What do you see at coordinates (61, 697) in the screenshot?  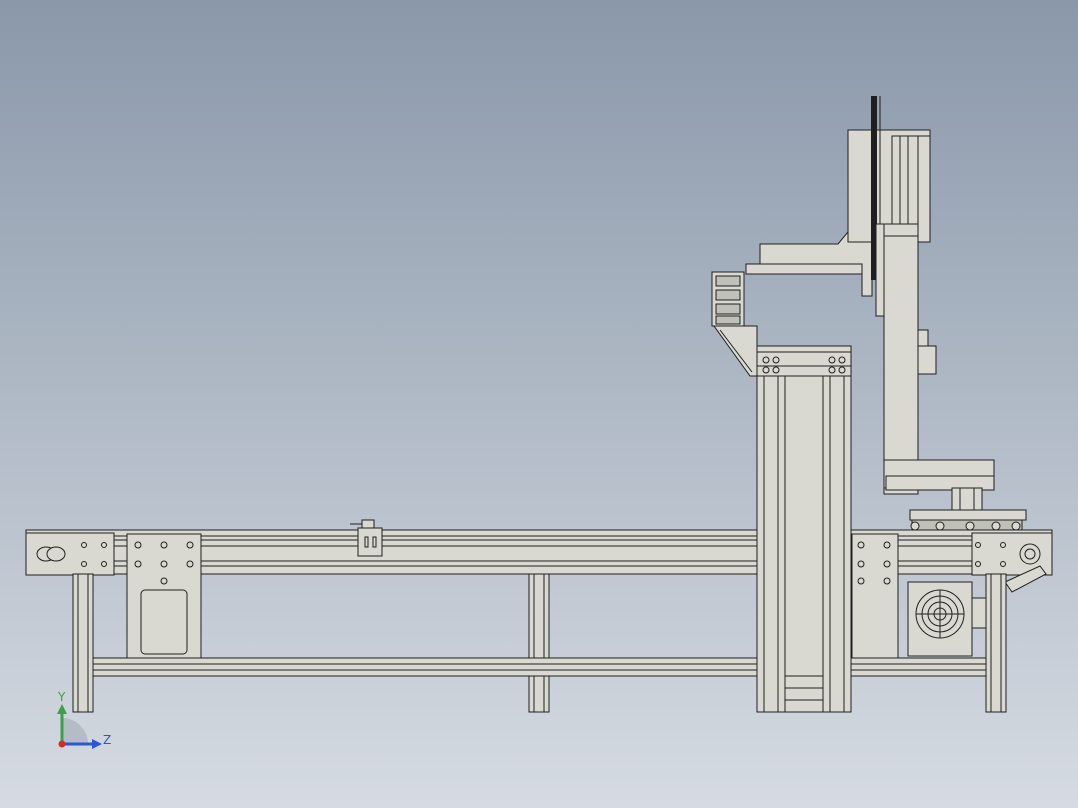 I see `y-axis-label: Y` at bounding box center [61, 697].